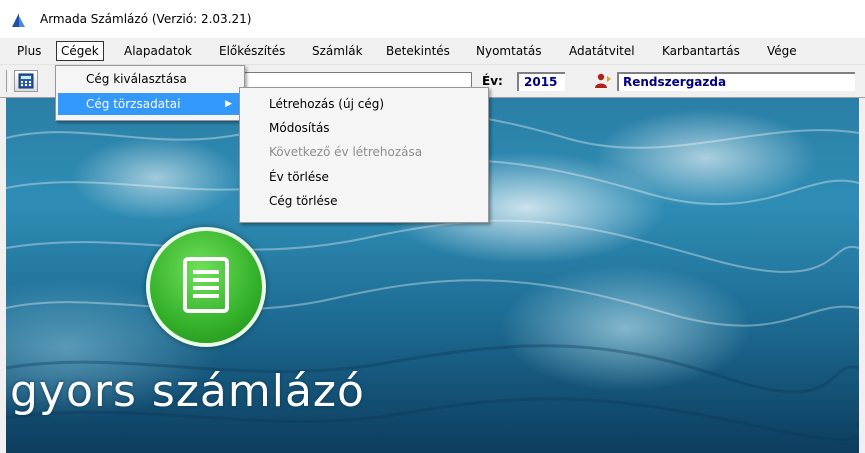 Image resolution: width=865 pixels, height=453 pixels. Describe the element at coordinates (432, 19) in the screenshot. I see `title-bar: Armada Számlázó (Verzió: 2.03.21)` at that location.